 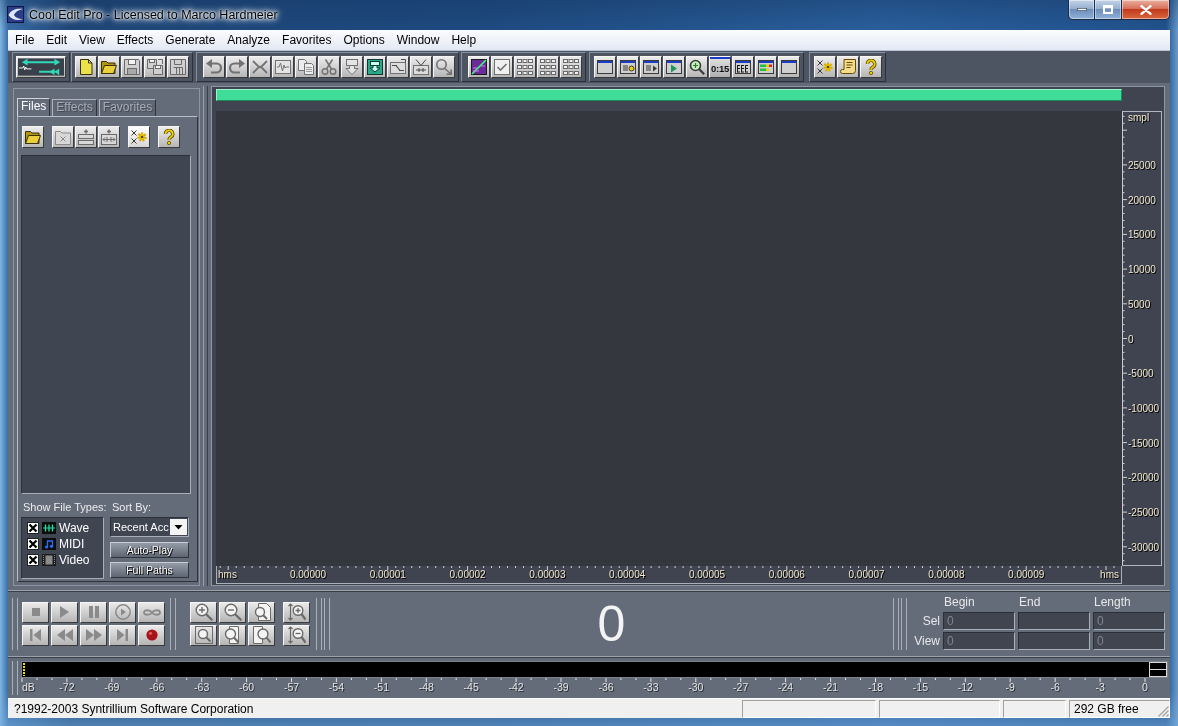 I want to click on vertical-zoom-out-button, so click(x=296, y=635).